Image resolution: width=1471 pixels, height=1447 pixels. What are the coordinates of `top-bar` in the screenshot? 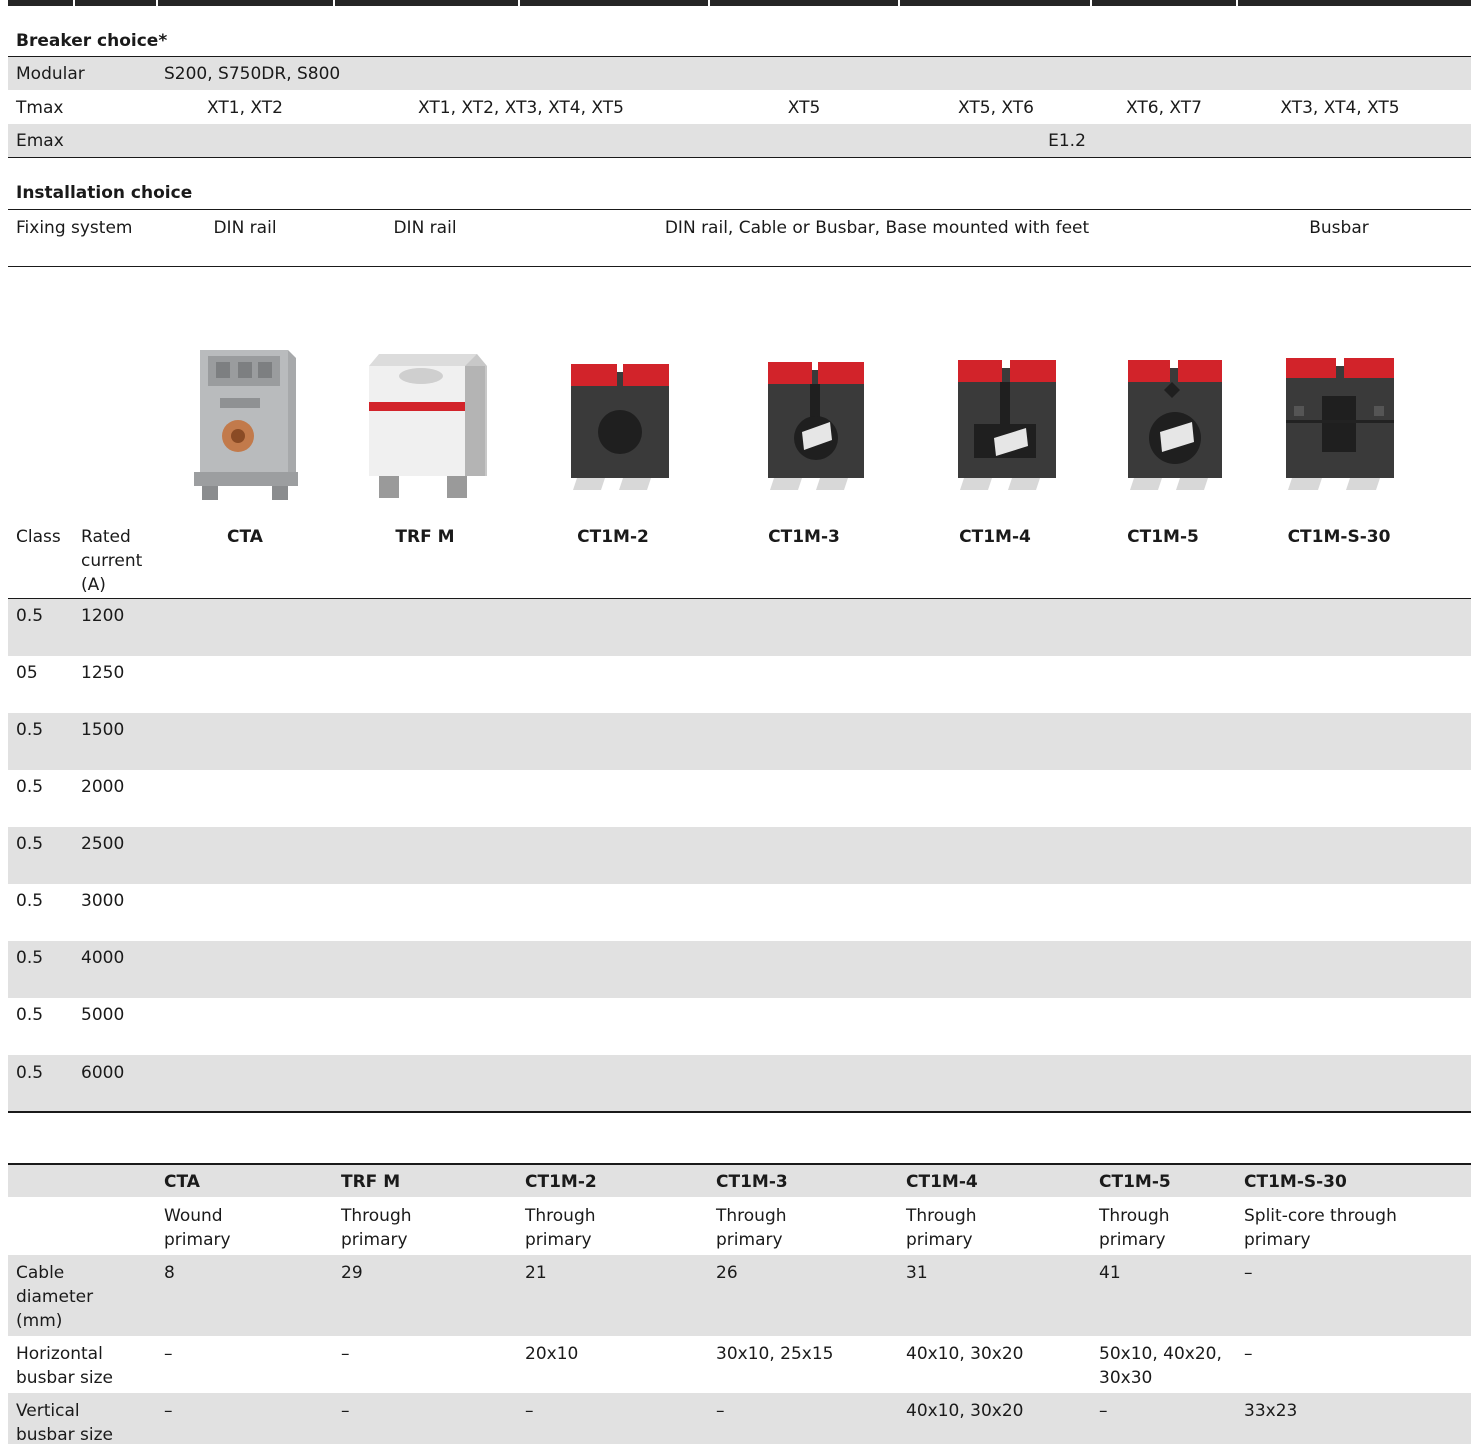 It's located at (739, 3).